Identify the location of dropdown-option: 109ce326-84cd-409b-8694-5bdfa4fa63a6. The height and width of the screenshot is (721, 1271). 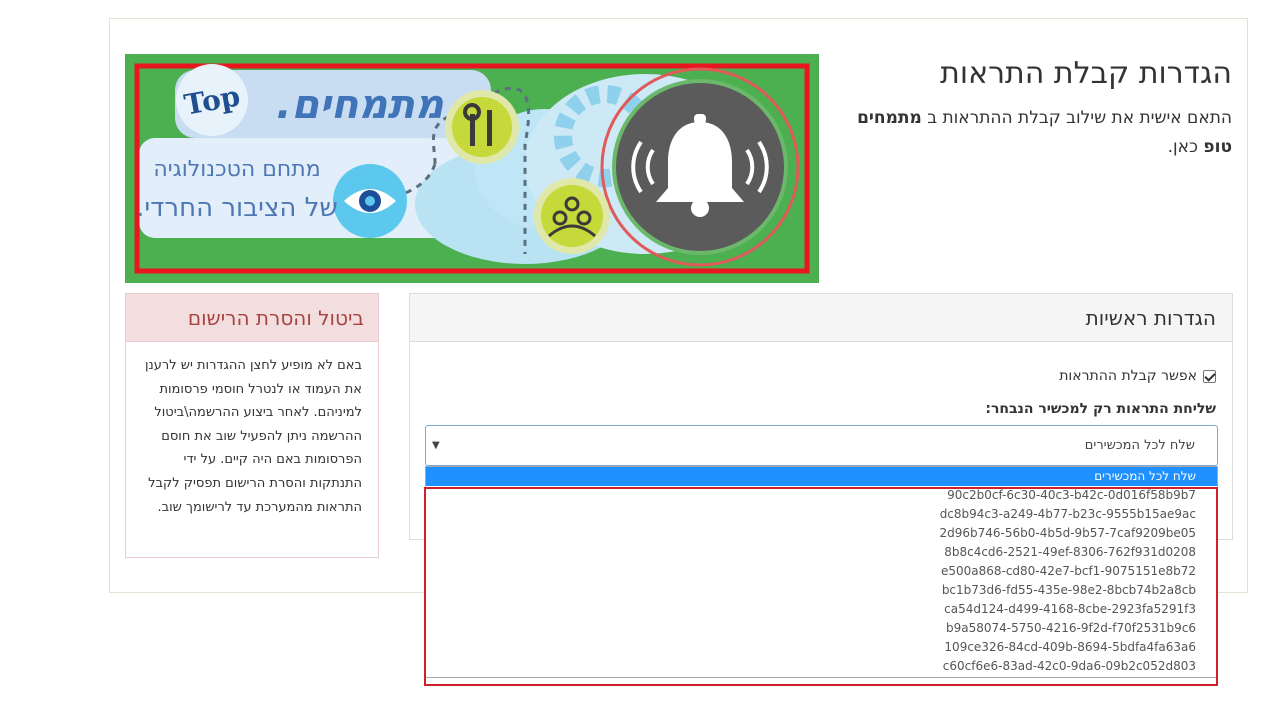
(821, 647).